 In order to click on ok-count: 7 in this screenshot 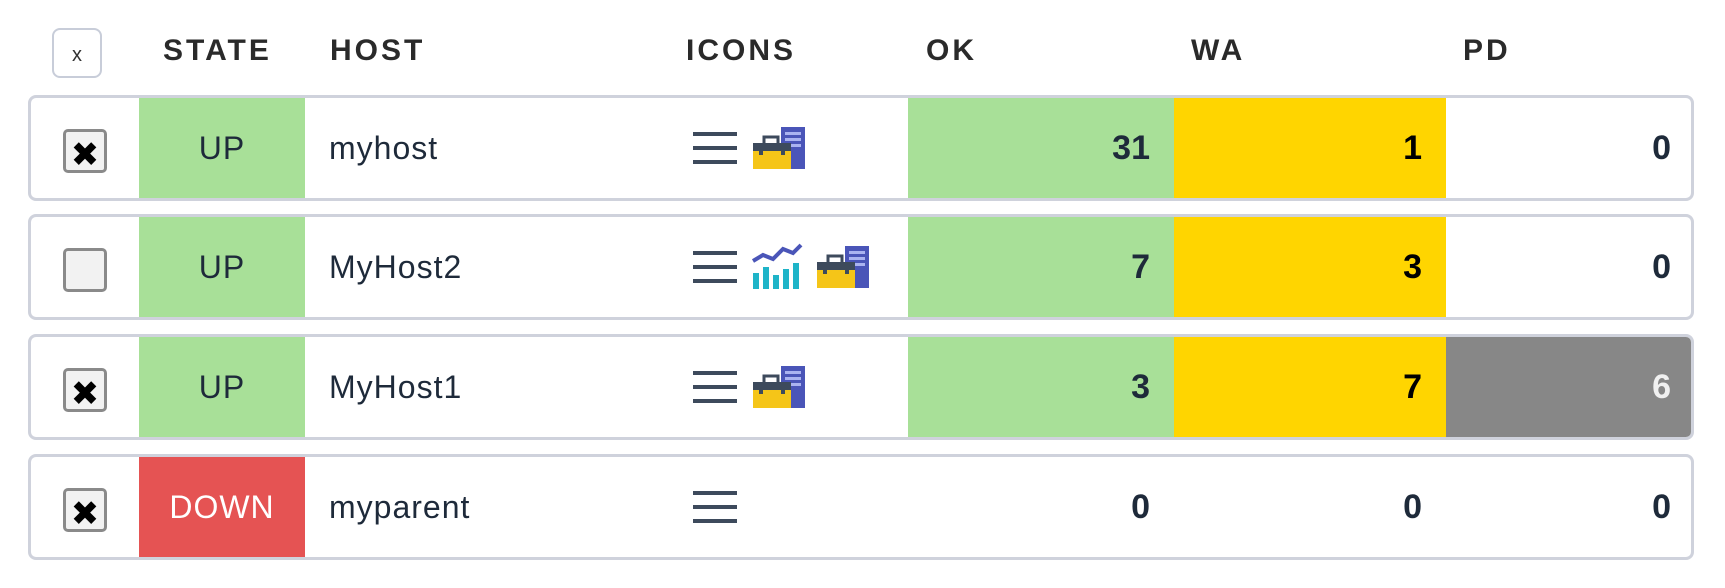, I will do `click(1041, 267)`.